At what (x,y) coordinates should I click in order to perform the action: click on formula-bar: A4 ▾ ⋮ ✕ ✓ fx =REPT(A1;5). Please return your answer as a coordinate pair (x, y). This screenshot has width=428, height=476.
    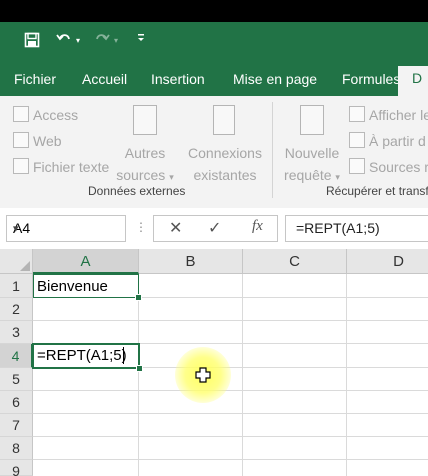
    Looking at the image, I should click on (214, 228).